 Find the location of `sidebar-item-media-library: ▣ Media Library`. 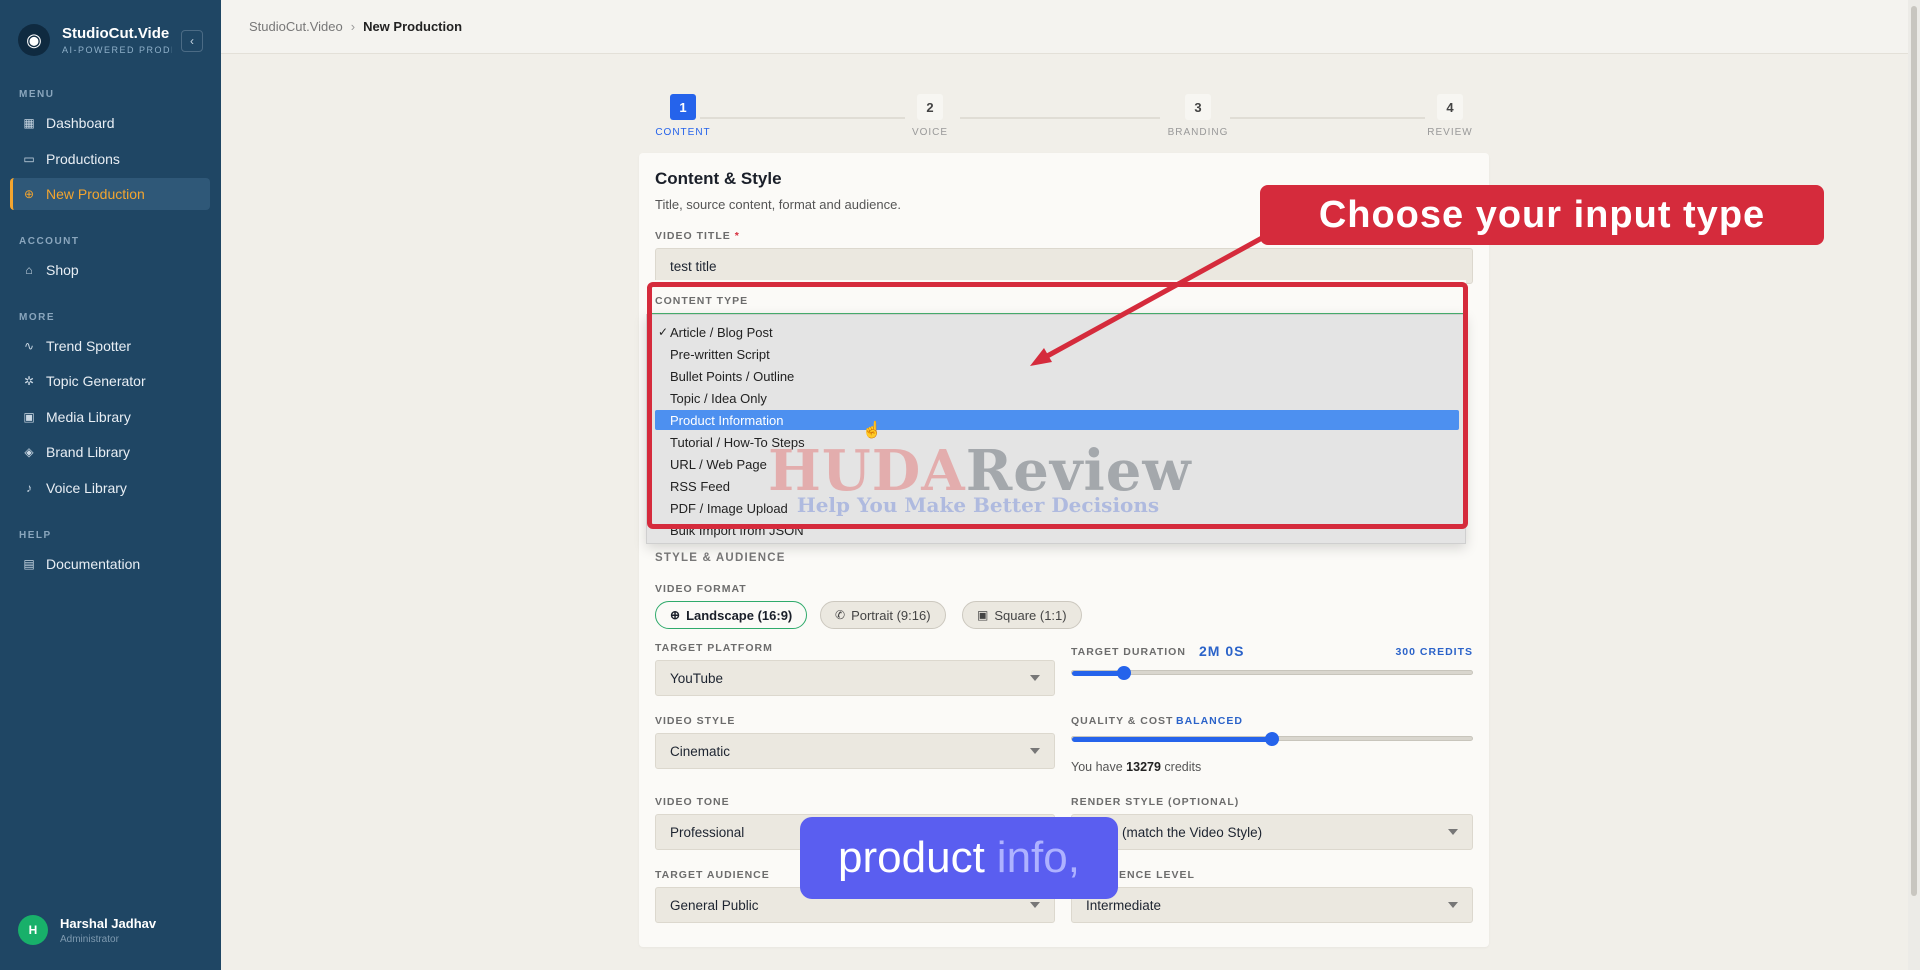

sidebar-item-media-library: ▣ Media Library is located at coordinates (110, 417).